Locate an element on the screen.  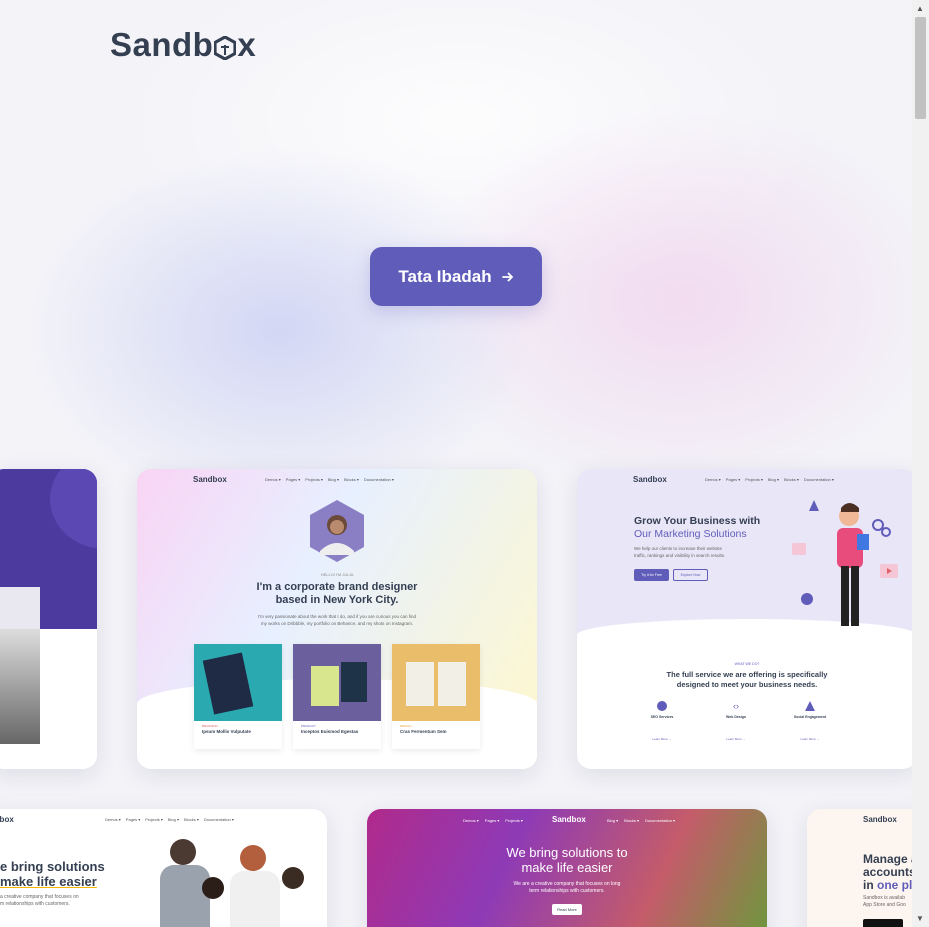
demo-card-partial-left is located at coordinates (48, 619).